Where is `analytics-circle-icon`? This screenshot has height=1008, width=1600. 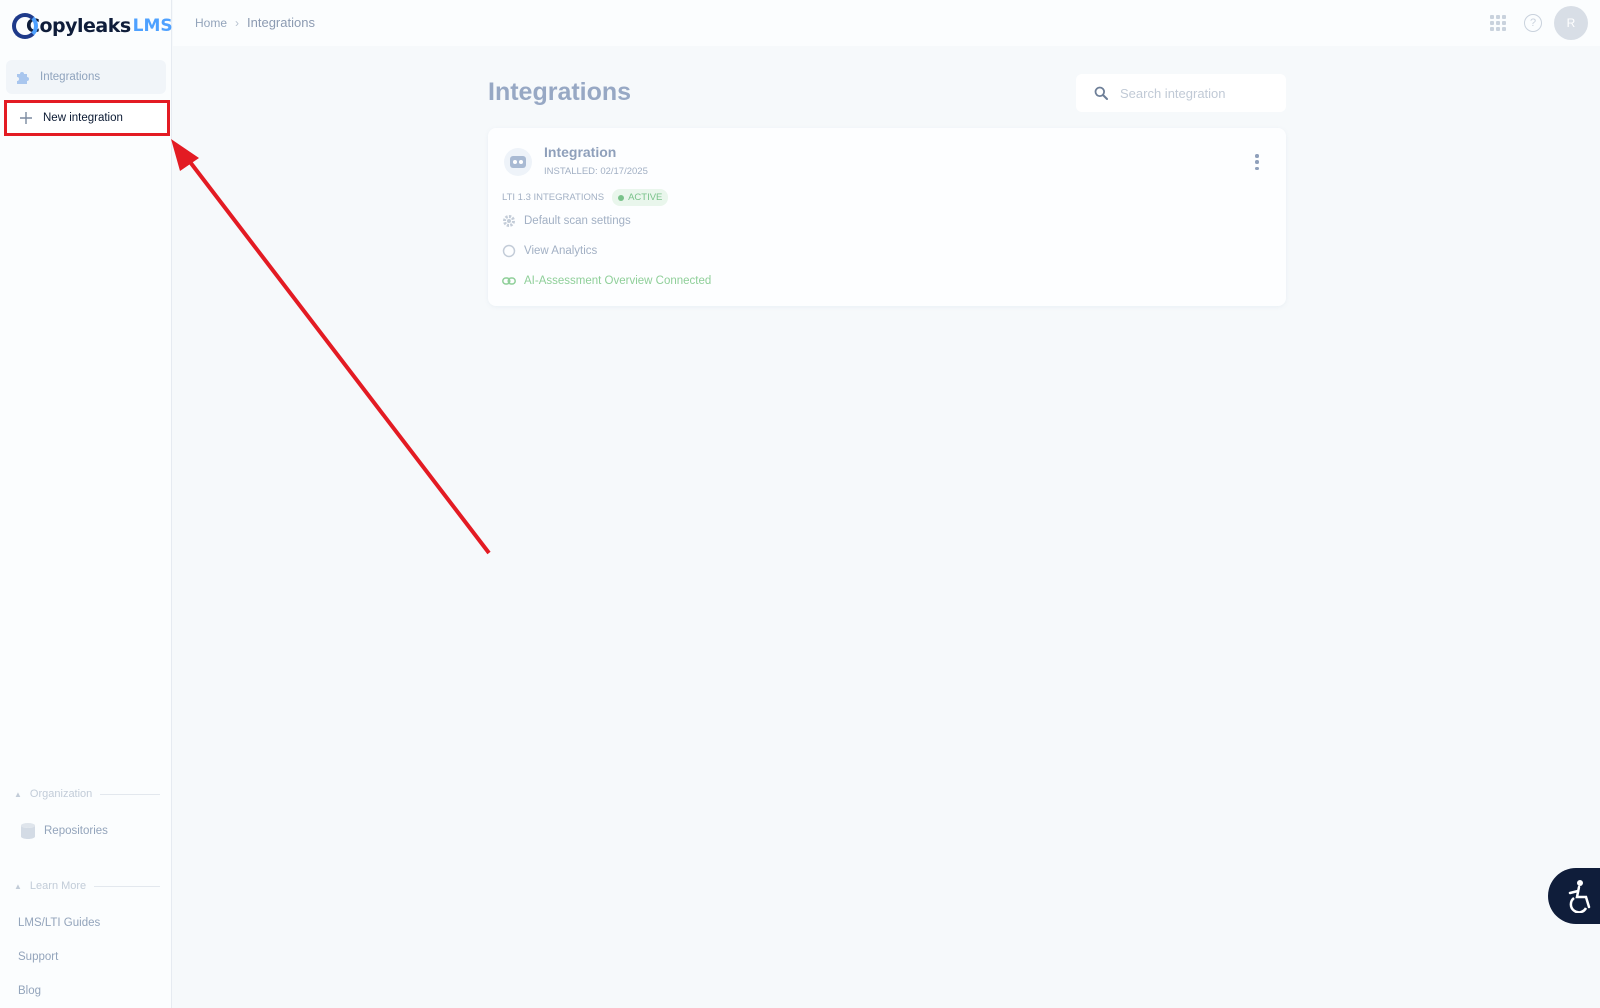 analytics-circle-icon is located at coordinates (509, 251).